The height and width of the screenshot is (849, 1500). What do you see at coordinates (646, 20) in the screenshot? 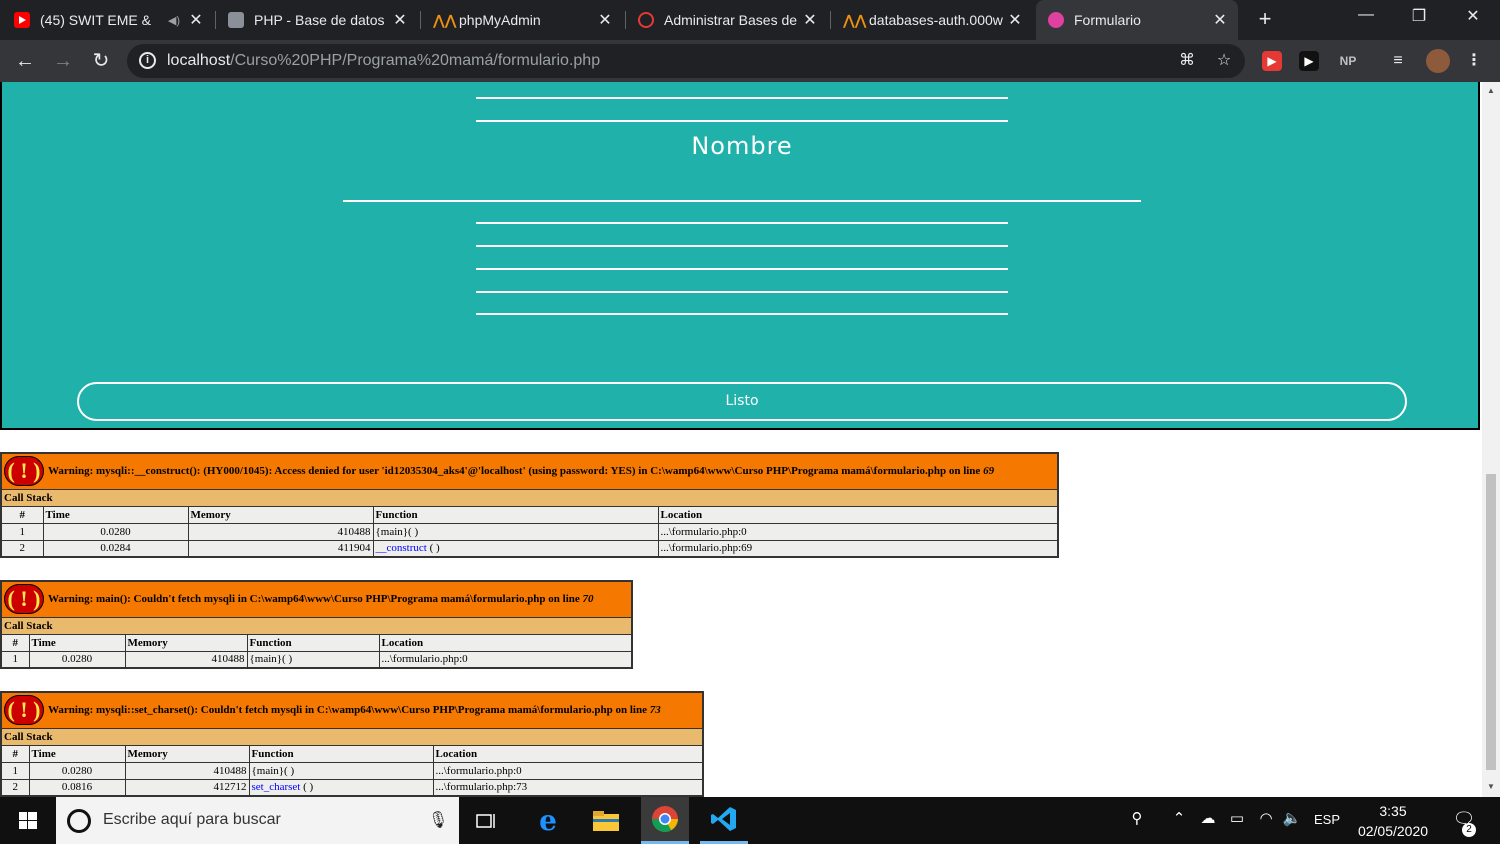
I see `000webhost-icon` at bounding box center [646, 20].